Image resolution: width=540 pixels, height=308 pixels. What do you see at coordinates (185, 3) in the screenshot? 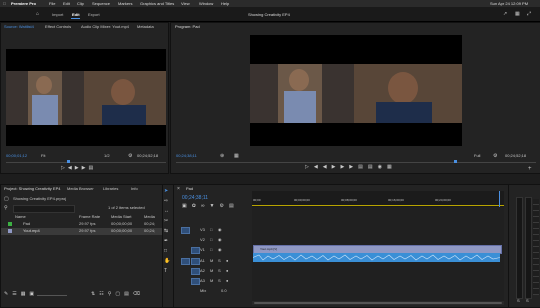
I see `menu-view: View` at bounding box center [185, 3].